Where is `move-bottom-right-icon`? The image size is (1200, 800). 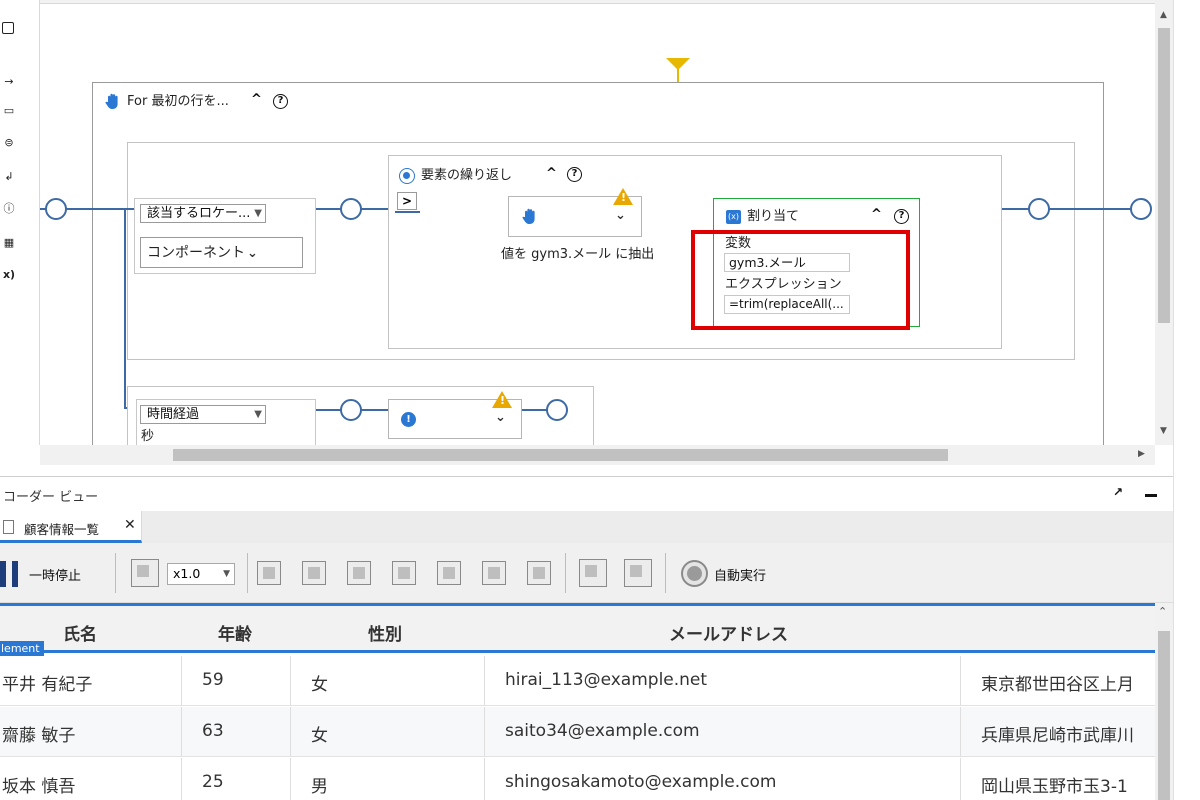 move-bottom-right-icon is located at coordinates (404, 573).